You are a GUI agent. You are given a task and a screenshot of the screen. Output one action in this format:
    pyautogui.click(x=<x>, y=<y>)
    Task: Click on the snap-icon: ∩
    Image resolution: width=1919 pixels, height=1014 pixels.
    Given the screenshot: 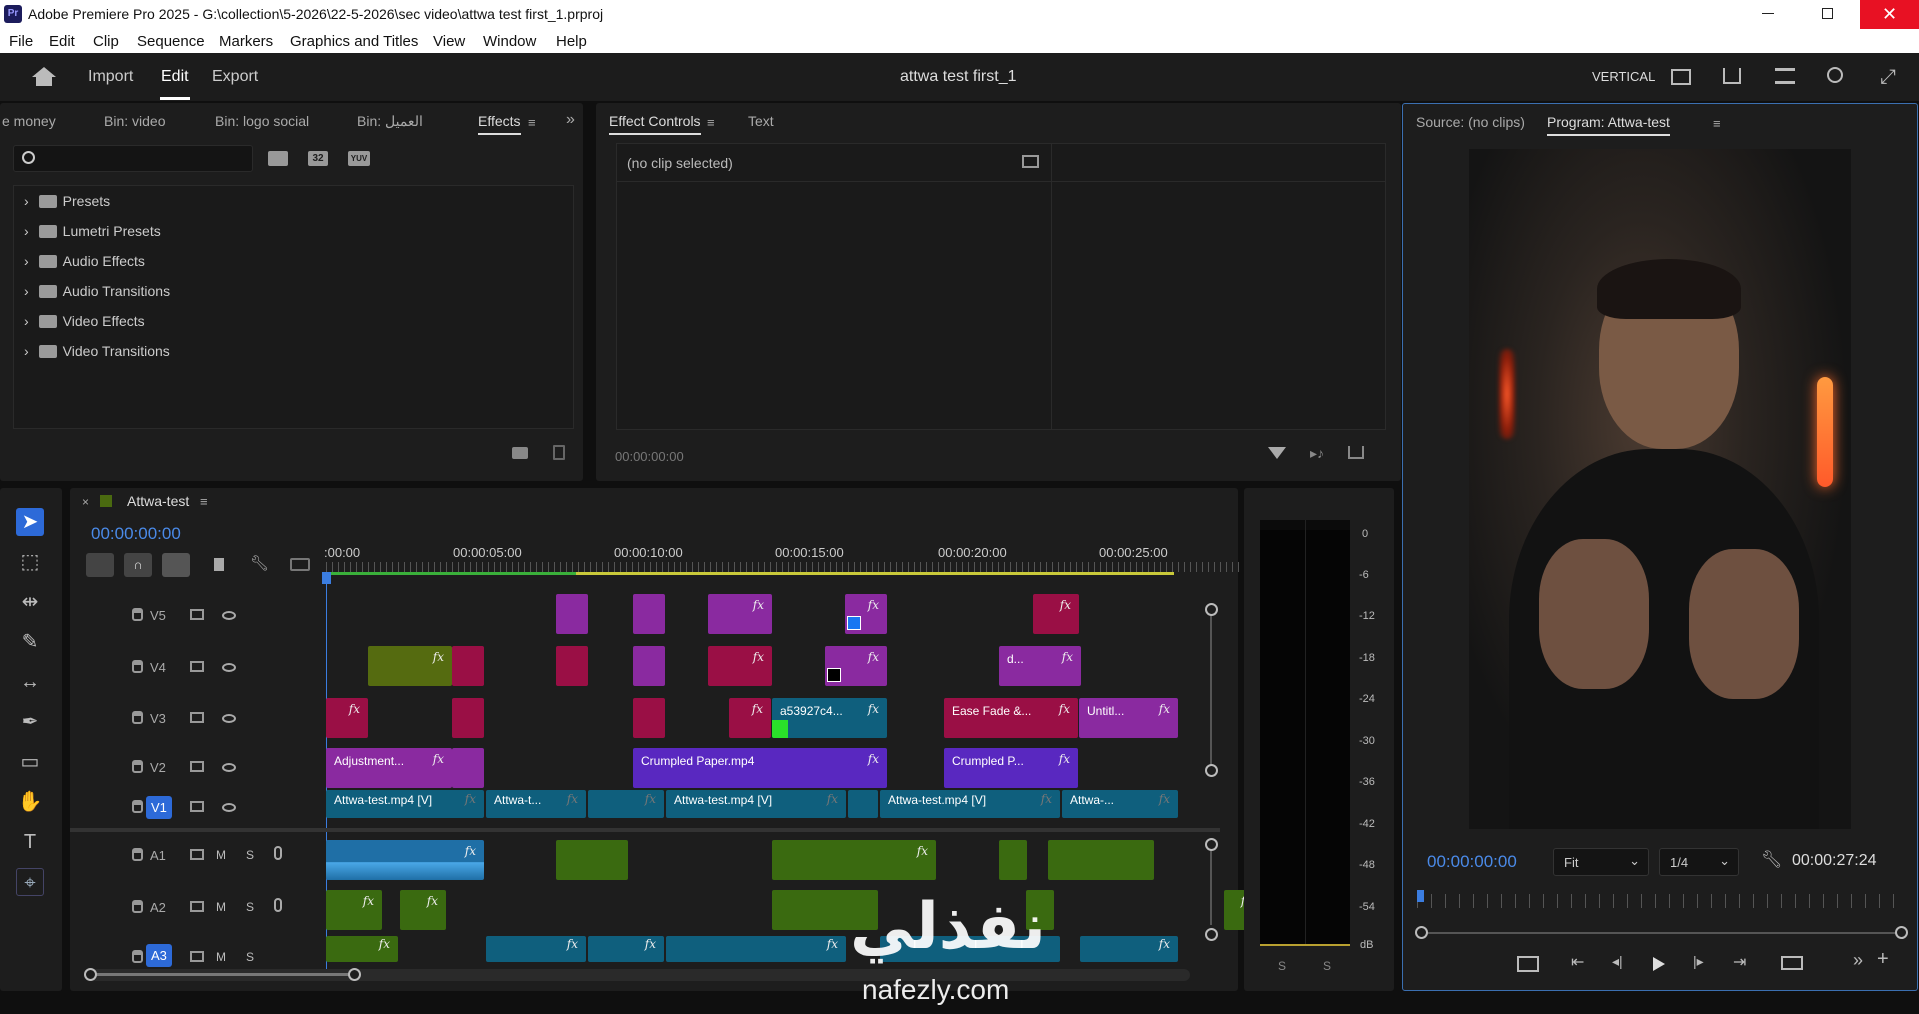 What is the action you would take?
    pyautogui.click(x=138, y=565)
    